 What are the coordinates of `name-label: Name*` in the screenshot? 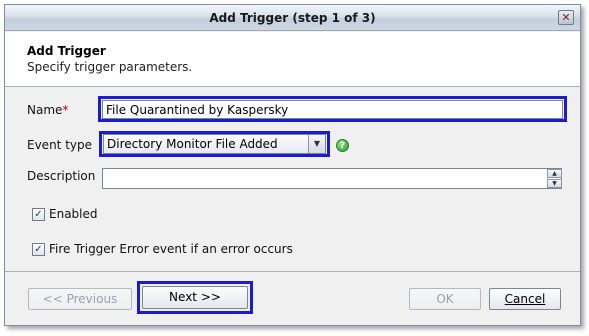 It's located at (47, 110).